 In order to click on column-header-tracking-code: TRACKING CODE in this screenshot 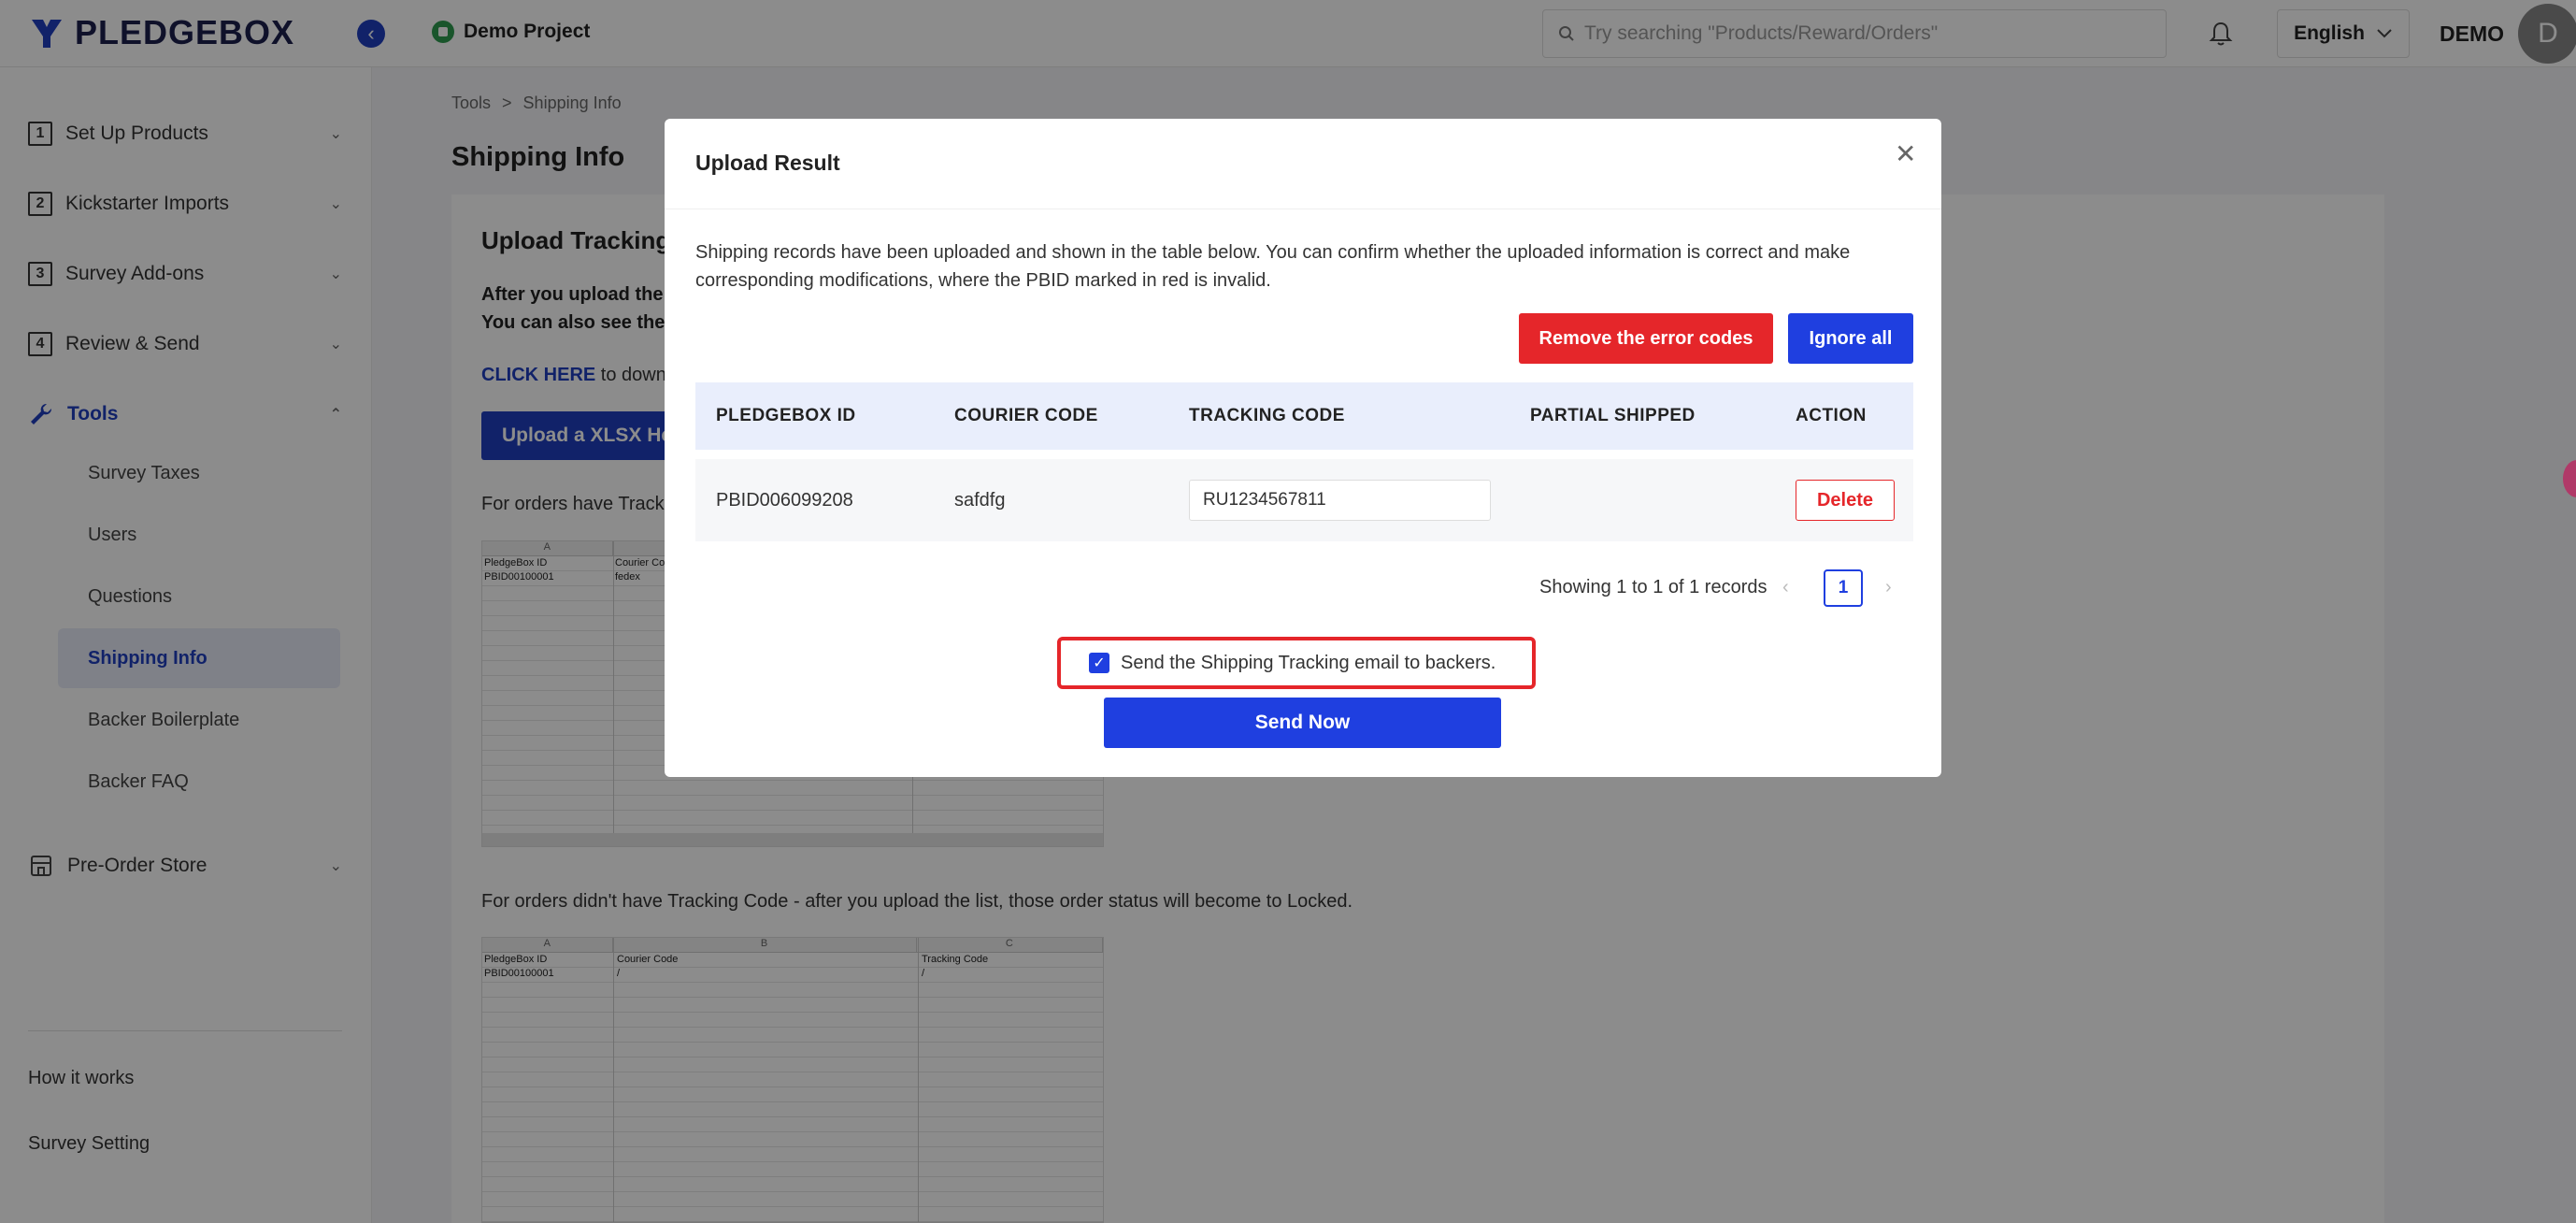, I will do `click(1267, 415)`.